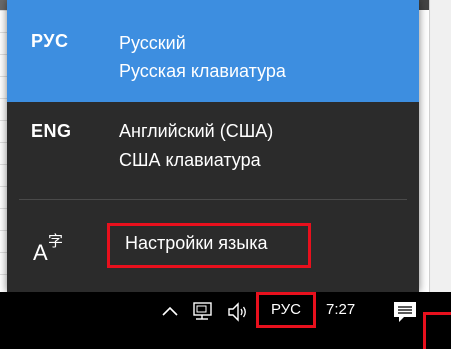 This screenshot has width=451, height=349. I want to click on language-settings-link: Настройки языка, so click(209, 245).